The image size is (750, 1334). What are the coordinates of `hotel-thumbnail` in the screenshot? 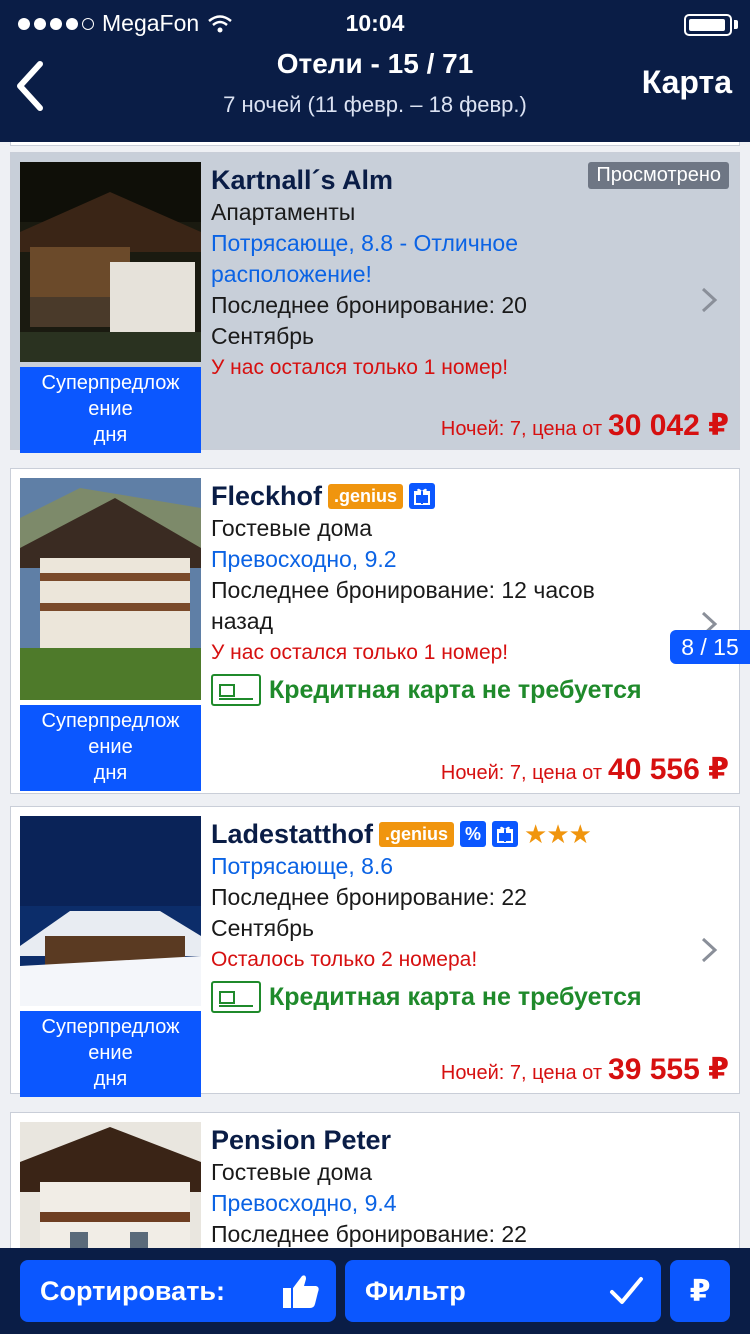 It's located at (110, 1185).